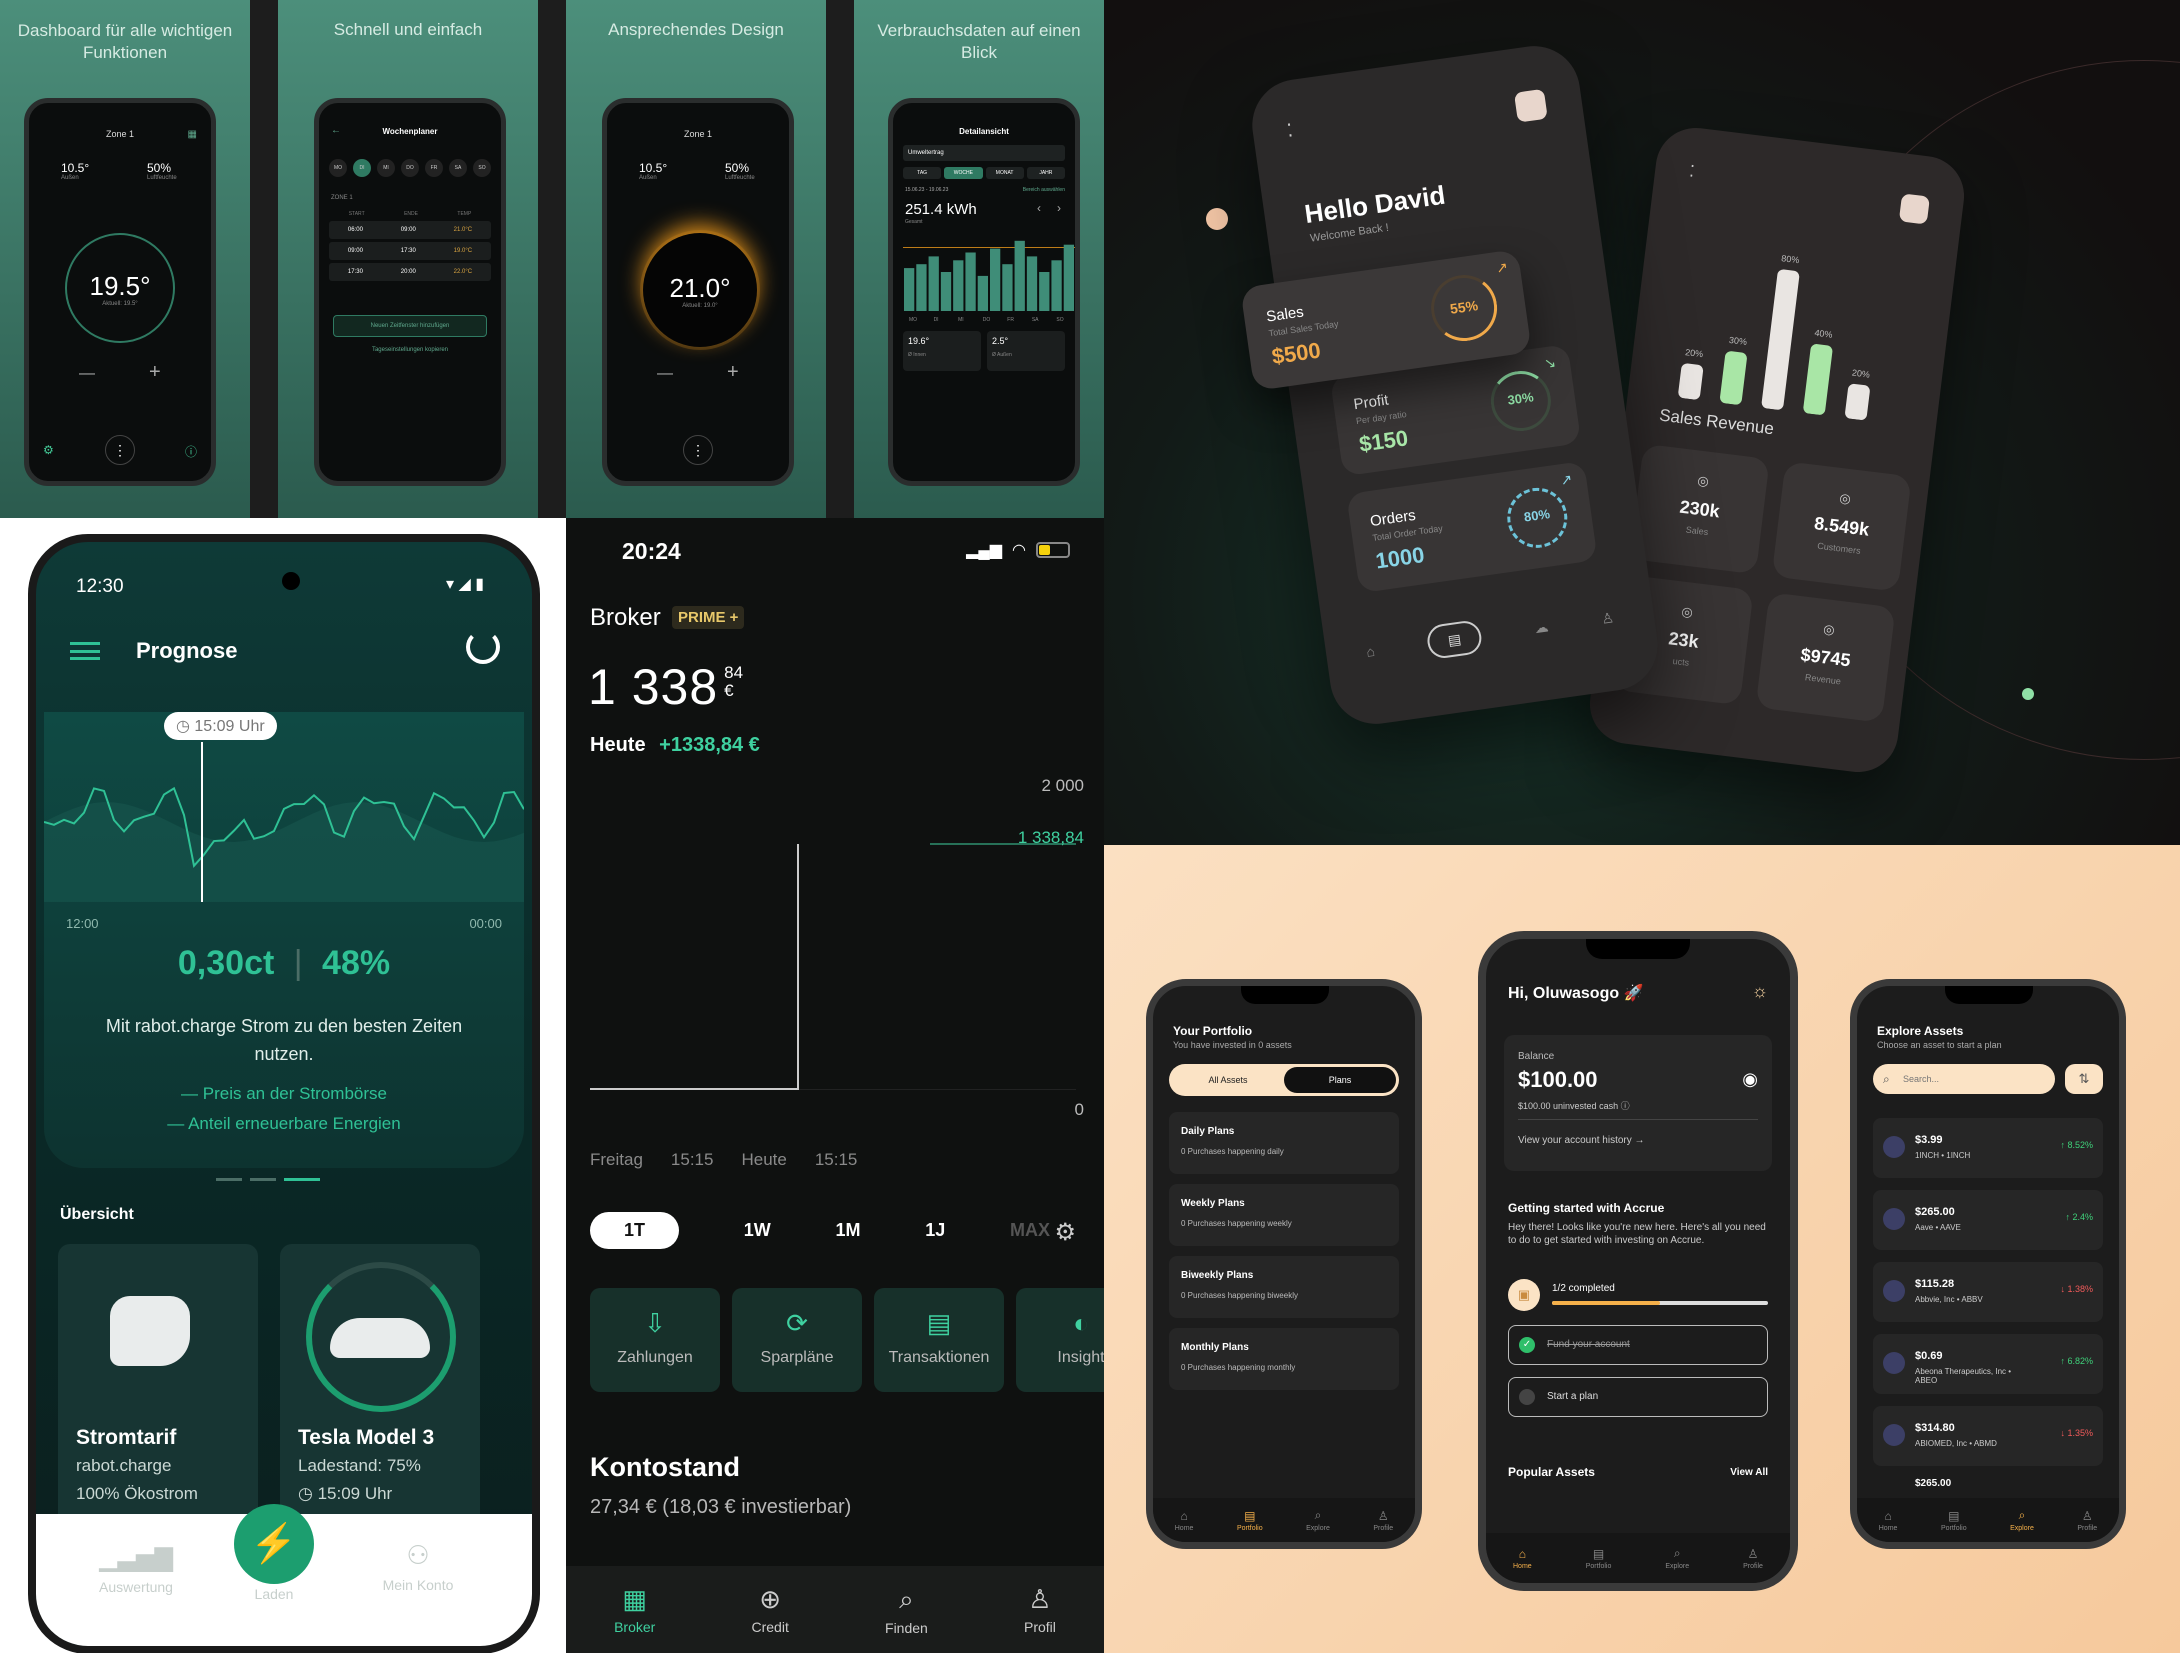  What do you see at coordinates (906, 1610) in the screenshot?
I see `nav-finden: ⌕ Finden` at bounding box center [906, 1610].